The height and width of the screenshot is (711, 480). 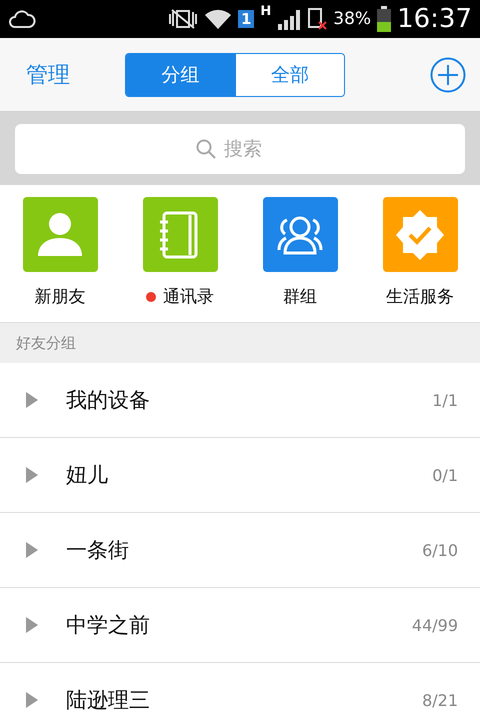 I want to click on cloud-icon, so click(x=22, y=19).